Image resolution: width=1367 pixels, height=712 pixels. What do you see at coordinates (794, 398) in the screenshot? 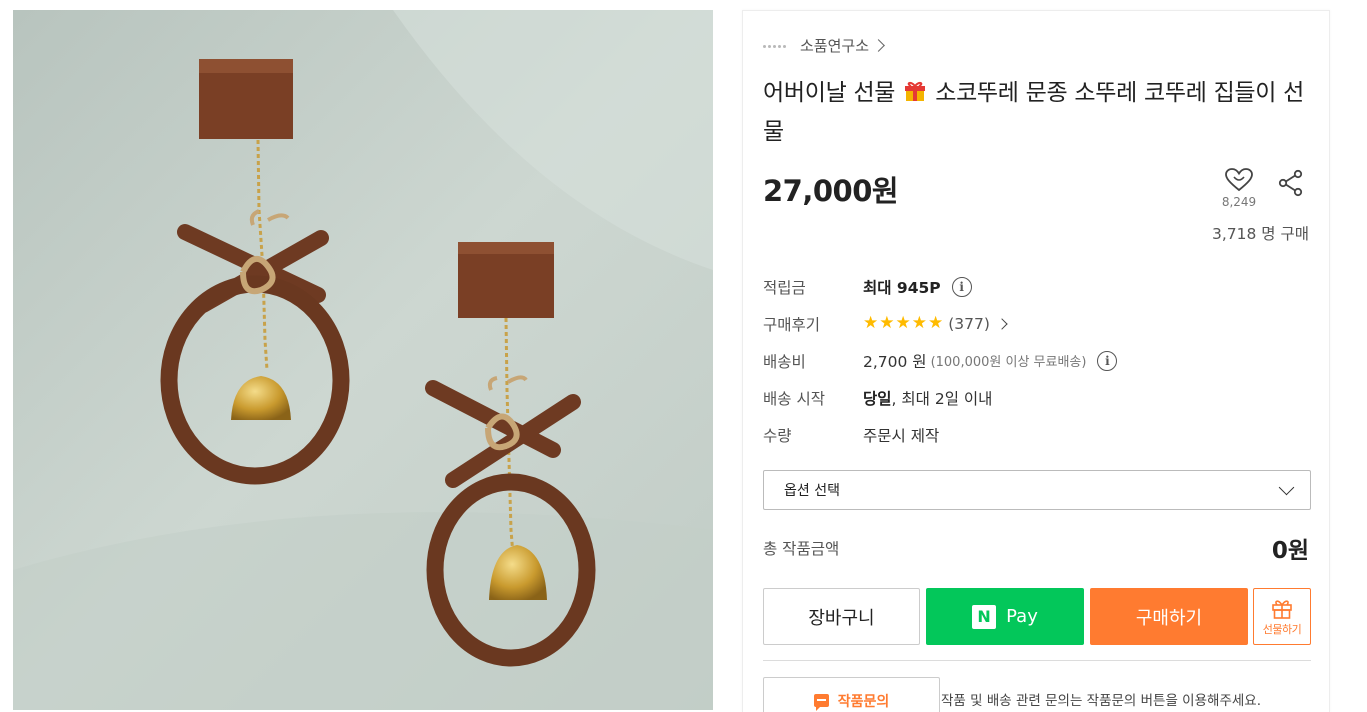
I see `ship-start-label: 배송 시작` at bounding box center [794, 398].